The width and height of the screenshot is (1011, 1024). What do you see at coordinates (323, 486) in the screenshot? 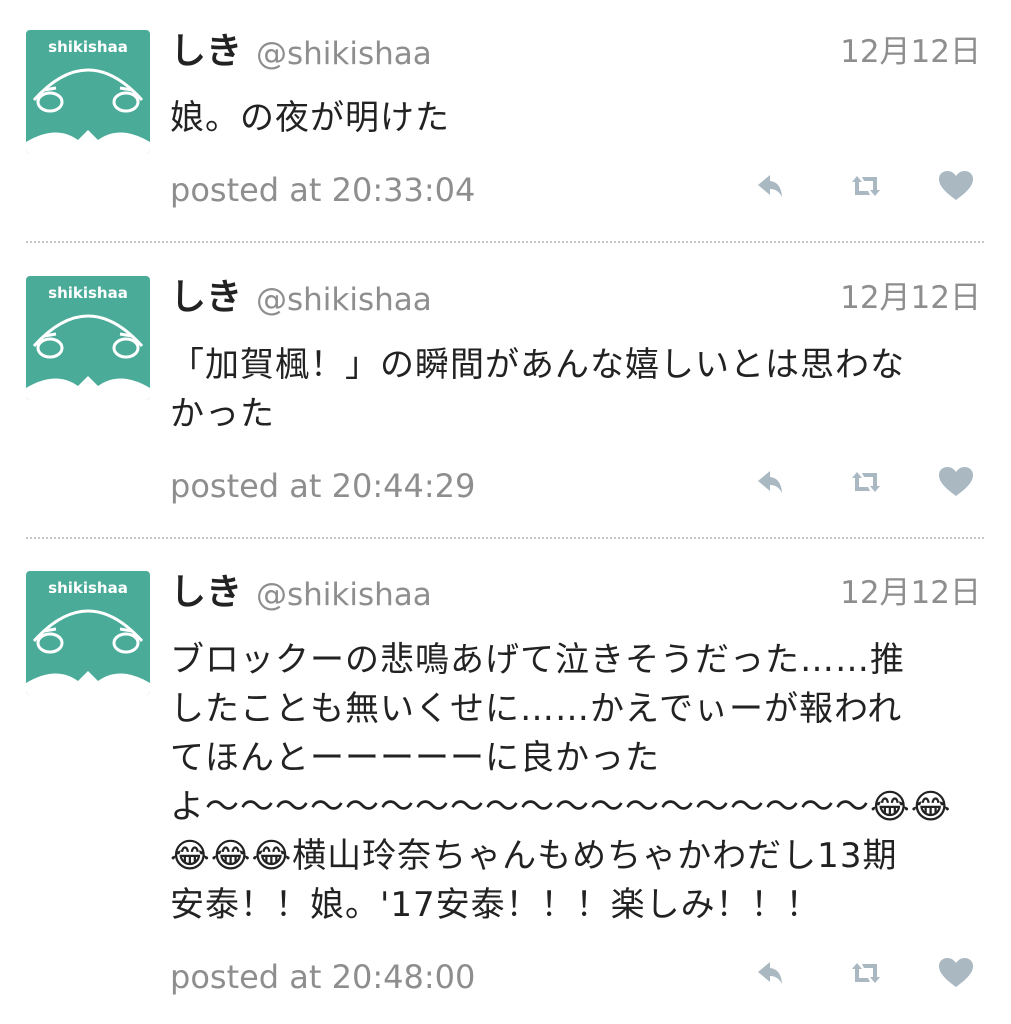
I see `posted-time: posted at 20:44:29` at bounding box center [323, 486].